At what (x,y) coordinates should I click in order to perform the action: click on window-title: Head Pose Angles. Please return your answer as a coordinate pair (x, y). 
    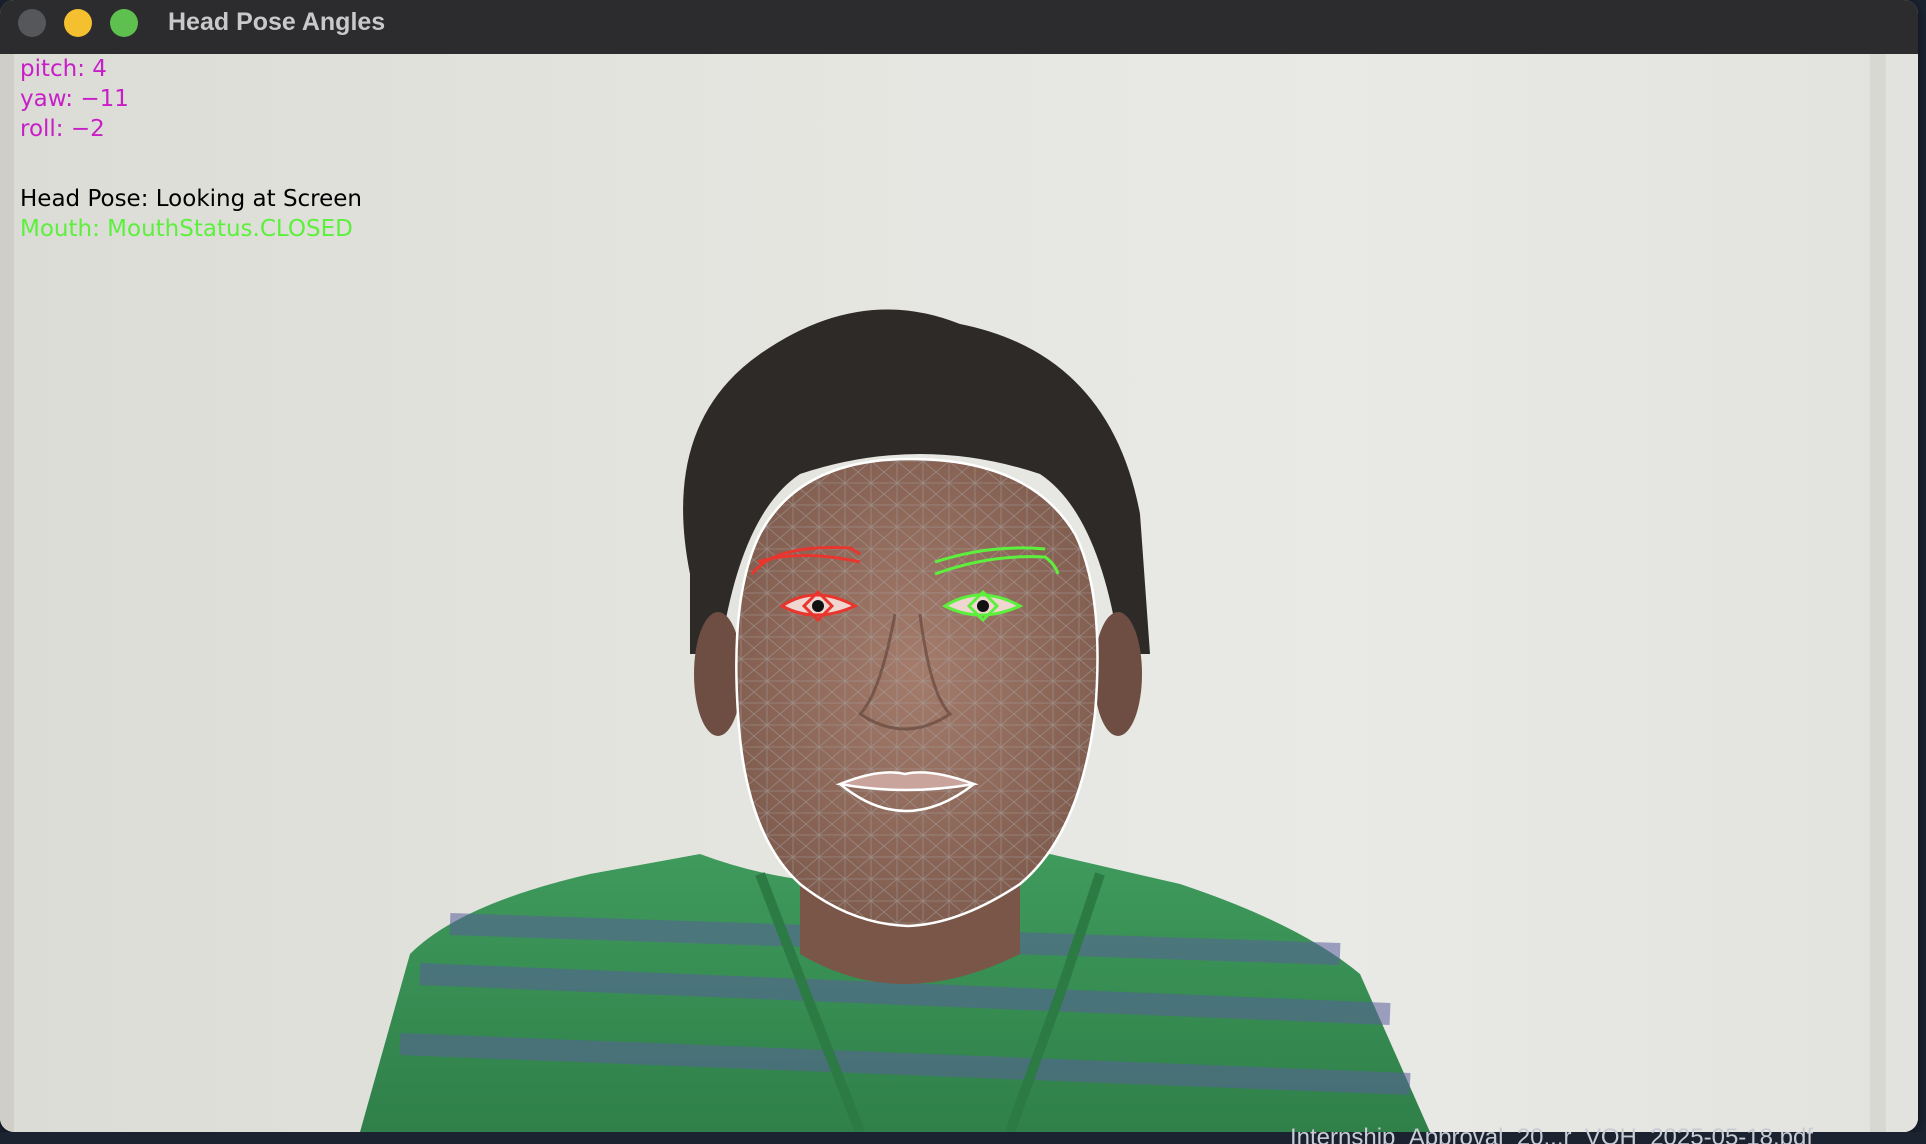
    Looking at the image, I should click on (277, 22).